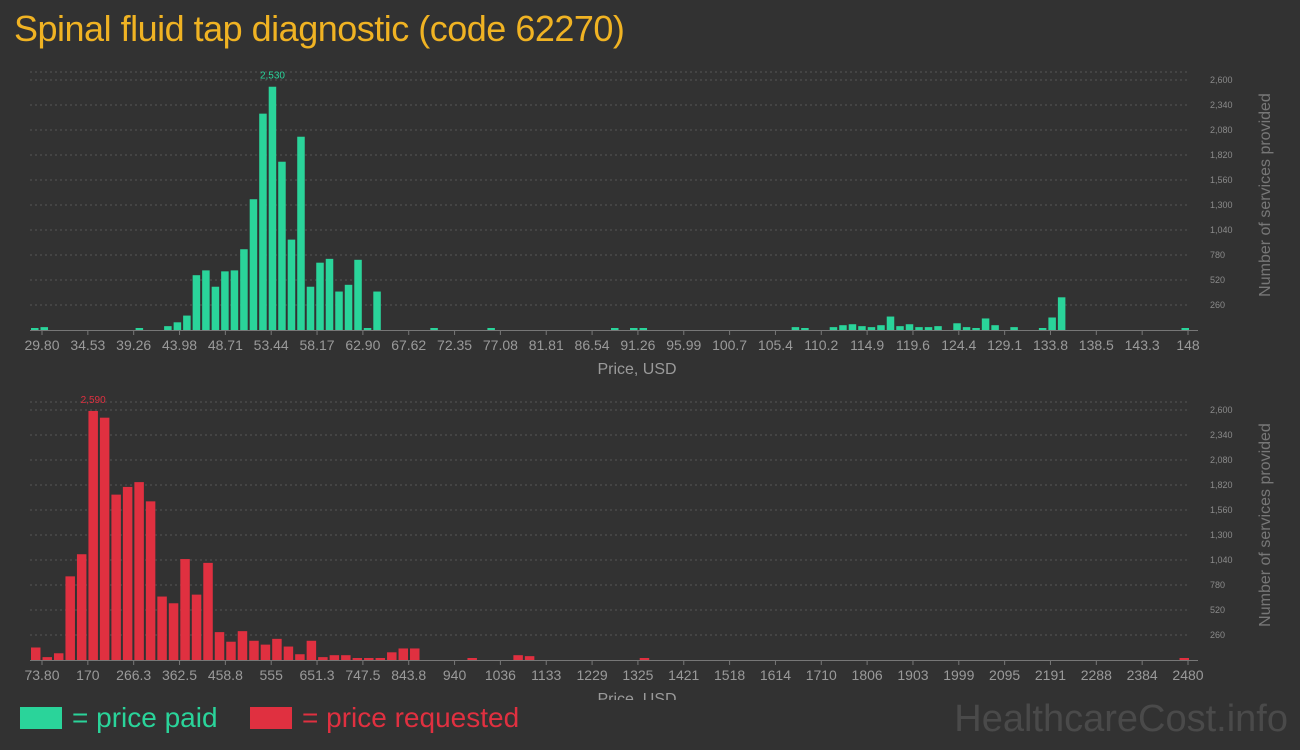  What do you see at coordinates (636, 695) in the screenshot?
I see `requested-x-axis-label: Price, USD` at bounding box center [636, 695].